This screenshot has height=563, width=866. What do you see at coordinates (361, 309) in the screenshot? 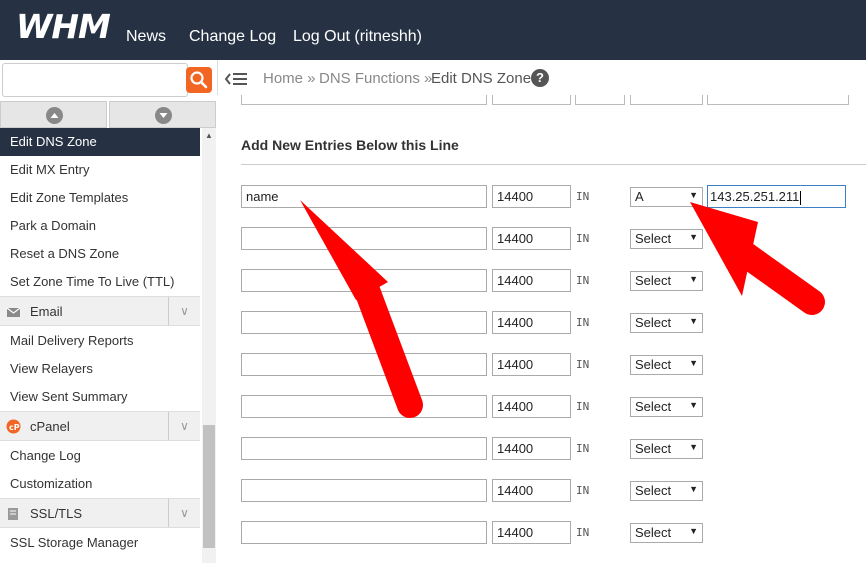
I see `annotation-arrow-name-field` at bounding box center [361, 309].